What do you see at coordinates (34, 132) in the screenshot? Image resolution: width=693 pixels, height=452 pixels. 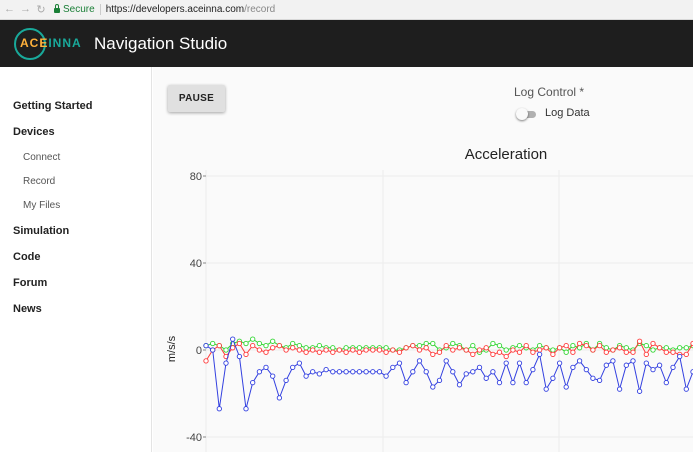 I see `sidebar-item-devices: Devices` at bounding box center [34, 132].